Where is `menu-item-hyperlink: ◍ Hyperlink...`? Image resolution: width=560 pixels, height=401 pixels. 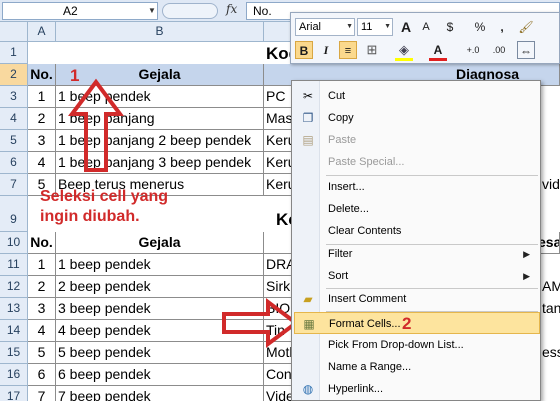 menu-item-hyperlink: ◍ Hyperlink... is located at coordinates (417, 389).